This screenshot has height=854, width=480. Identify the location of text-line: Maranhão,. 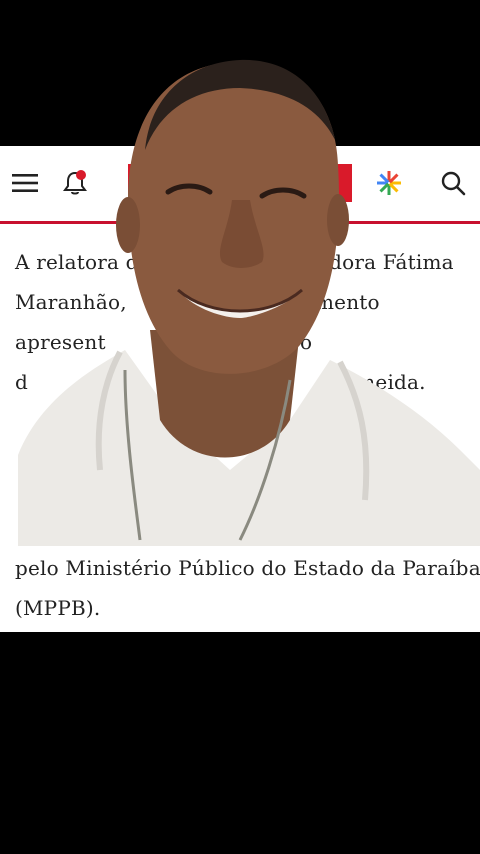
(71, 302).